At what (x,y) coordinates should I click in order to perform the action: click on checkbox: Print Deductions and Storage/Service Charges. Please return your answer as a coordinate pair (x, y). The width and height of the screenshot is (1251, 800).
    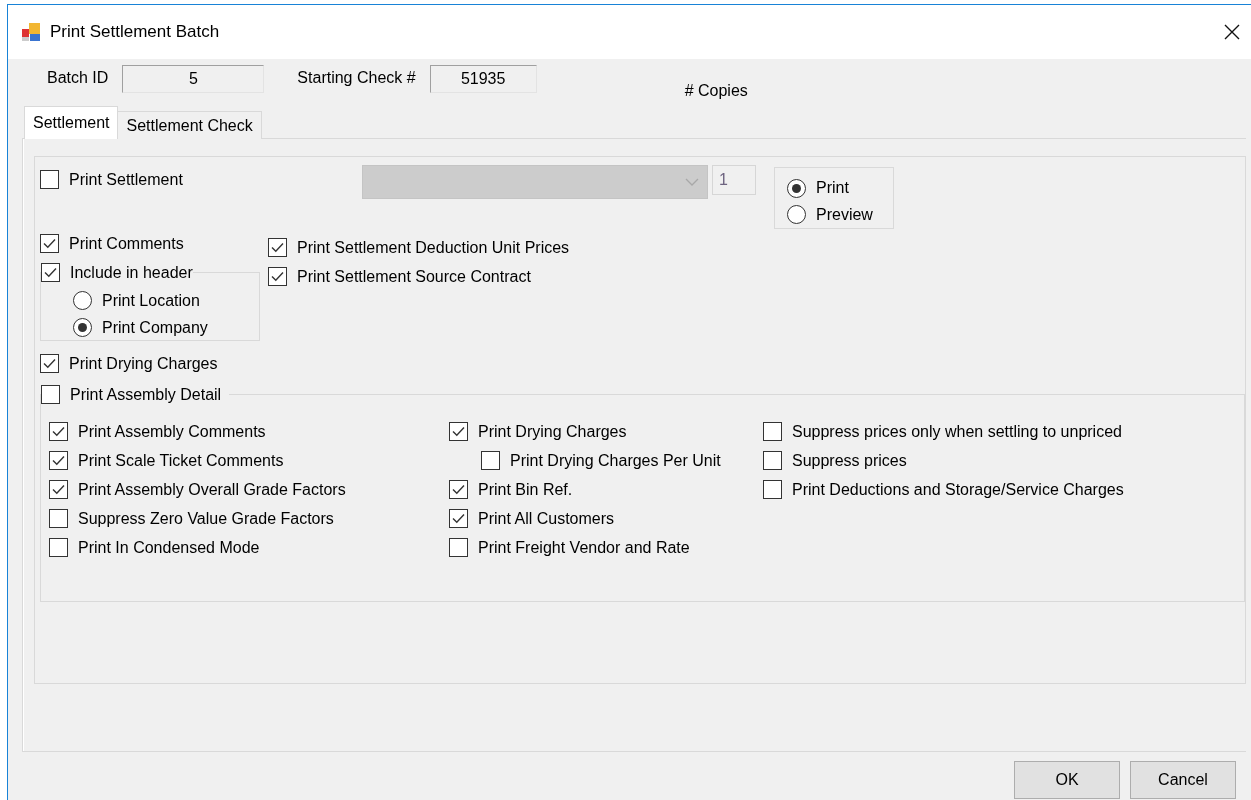
    Looking at the image, I should click on (1003, 489).